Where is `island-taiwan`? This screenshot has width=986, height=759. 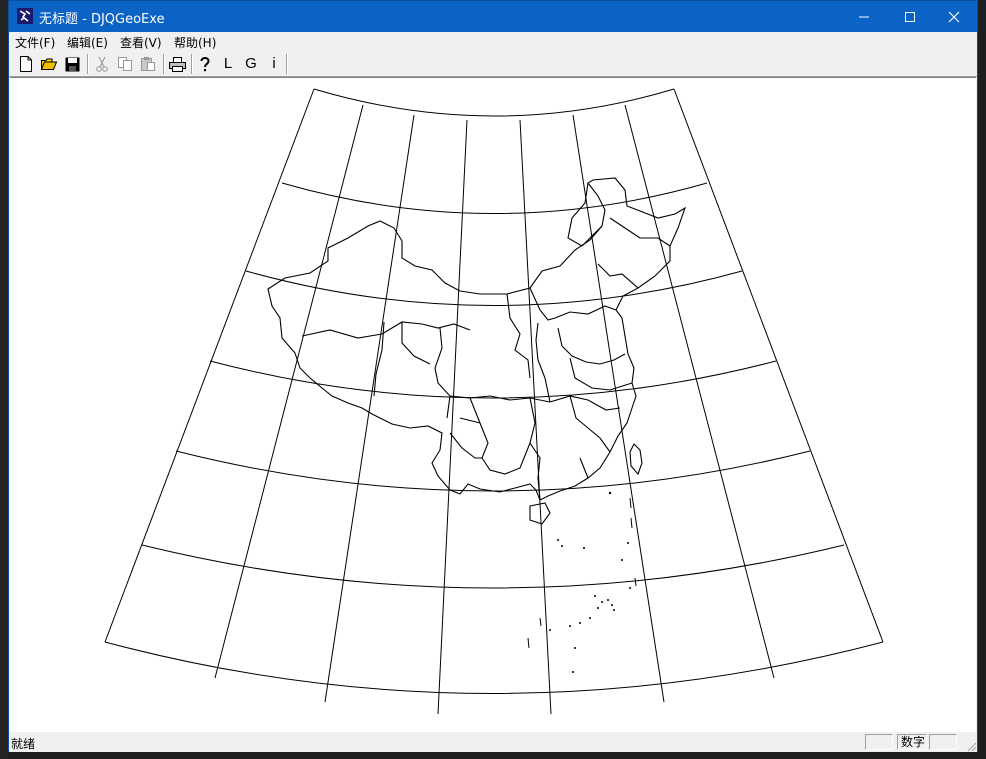
island-taiwan is located at coordinates (636, 459).